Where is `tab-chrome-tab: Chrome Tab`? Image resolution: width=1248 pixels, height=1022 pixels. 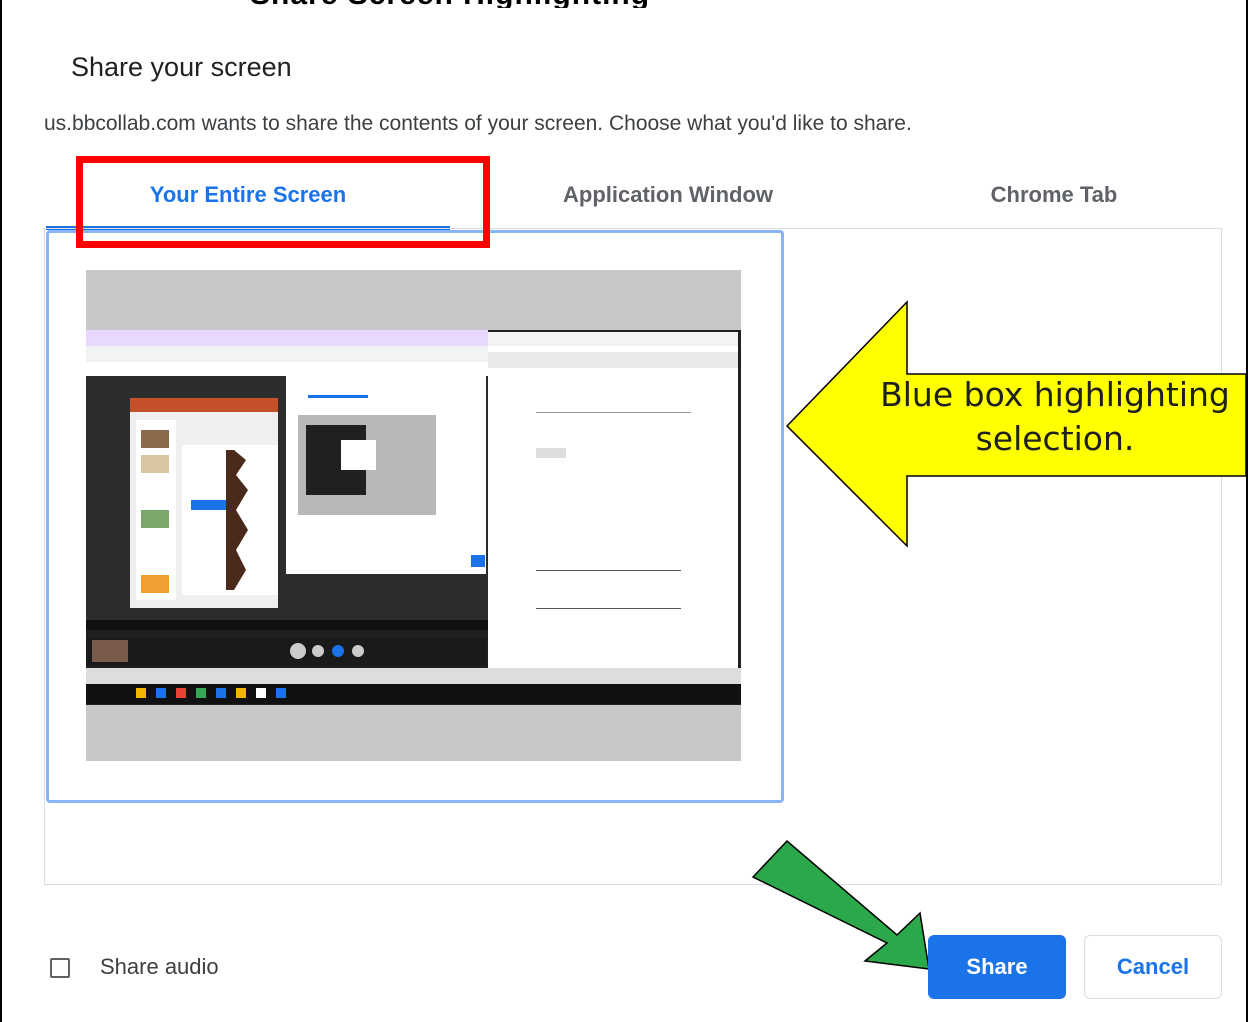
tab-chrome-tab: Chrome Tab is located at coordinates (1054, 195).